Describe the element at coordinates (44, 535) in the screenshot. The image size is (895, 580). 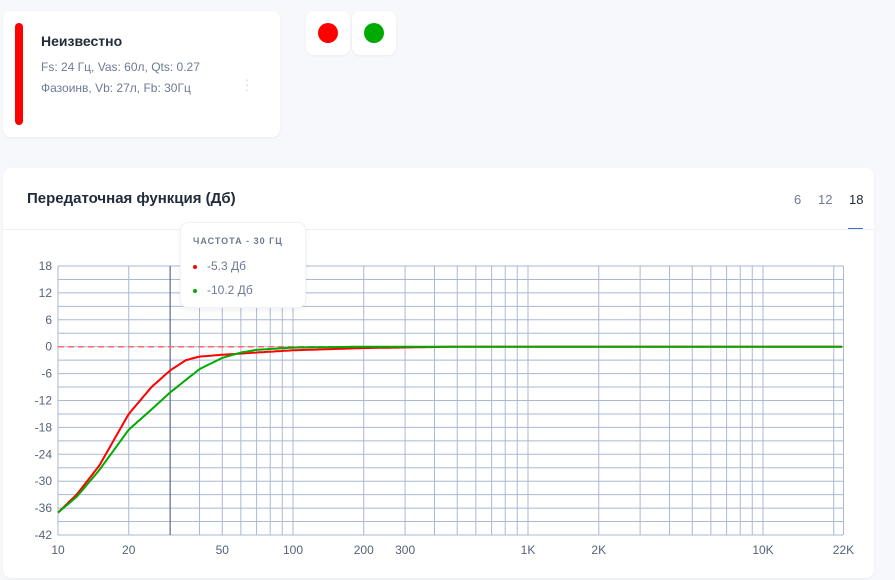
I see `y-tick-label: -42` at that location.